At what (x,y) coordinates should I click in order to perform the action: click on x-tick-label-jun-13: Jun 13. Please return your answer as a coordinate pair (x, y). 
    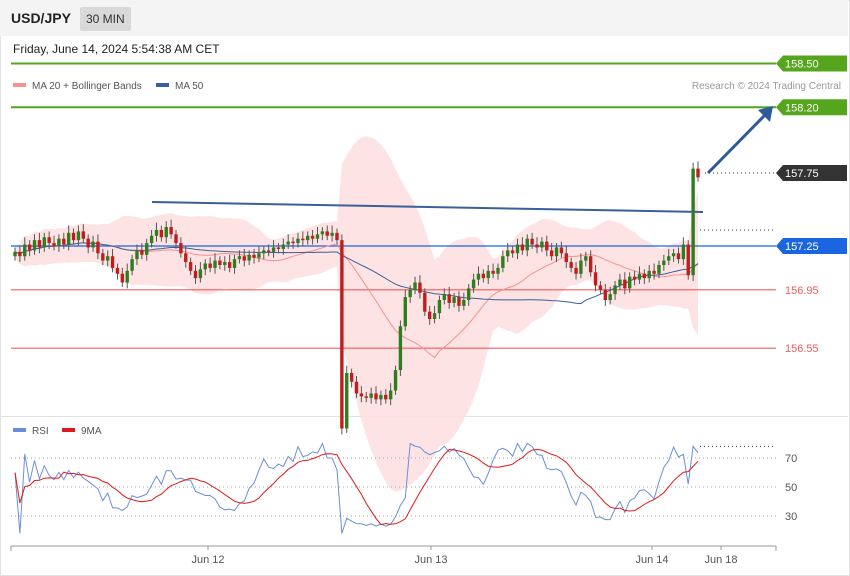
    Looking at the image, I should click on (430, 560).